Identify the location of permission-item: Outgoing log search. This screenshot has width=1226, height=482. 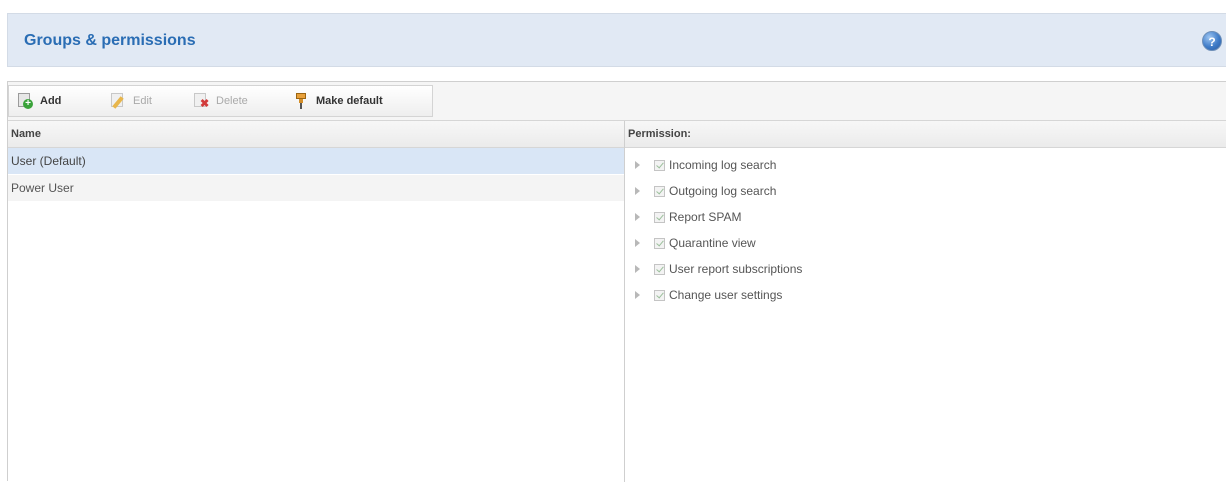
(925, 191).